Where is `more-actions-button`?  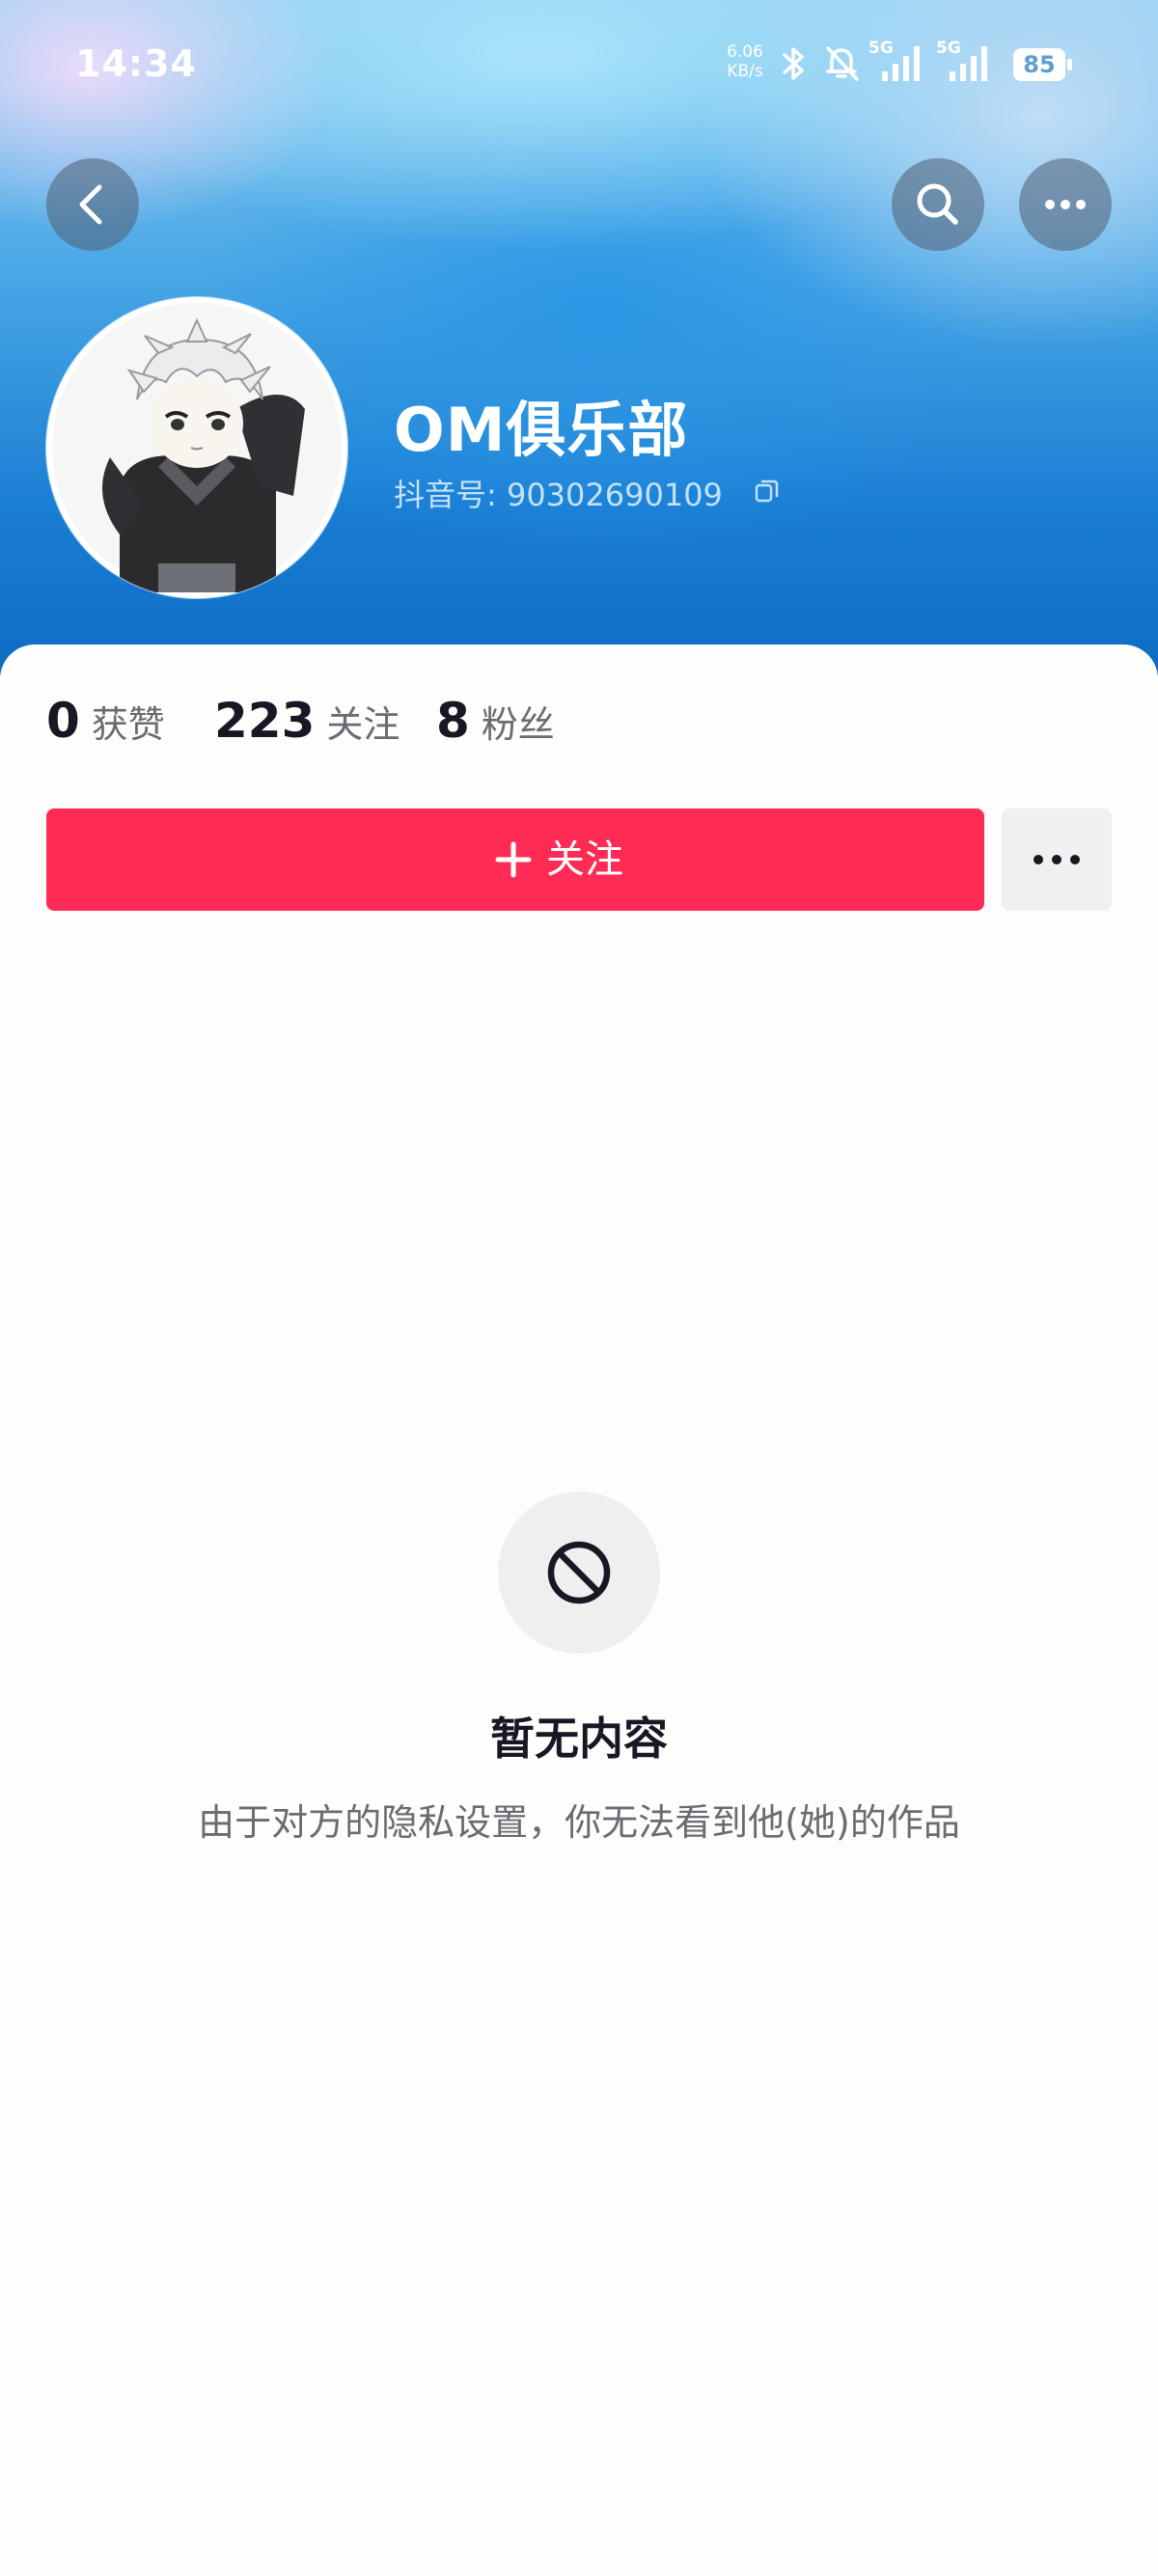
more-actions-button is located at coordinates (1057, 860).